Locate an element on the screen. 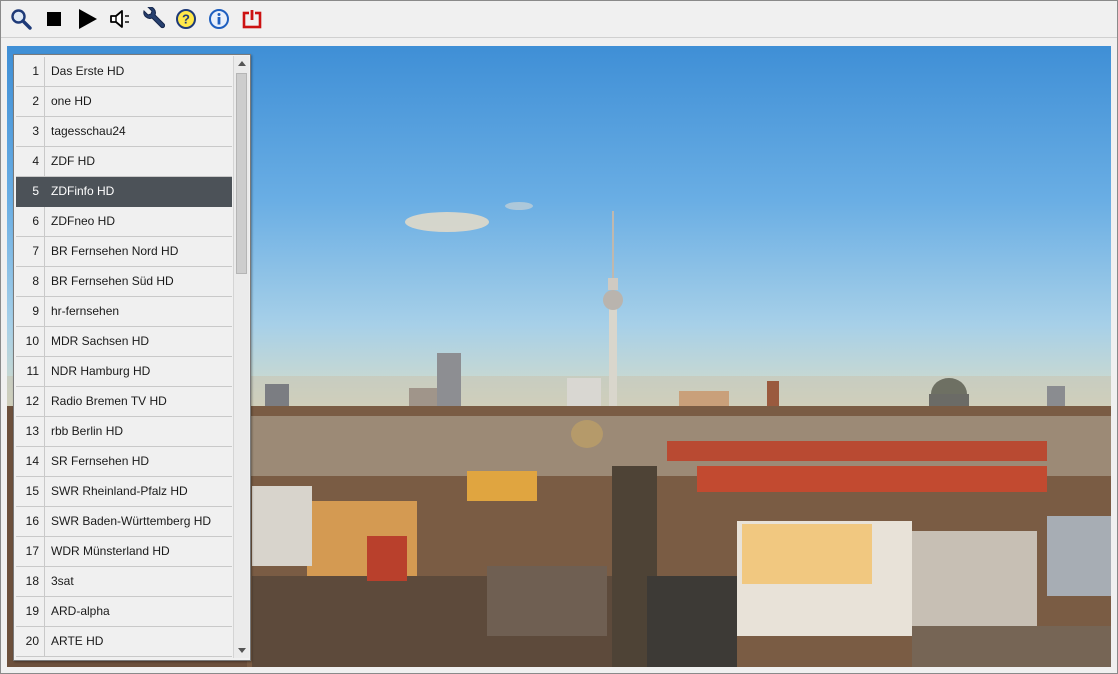  channel-row: 20 ARTE HD is located at coordinates (124, 642).